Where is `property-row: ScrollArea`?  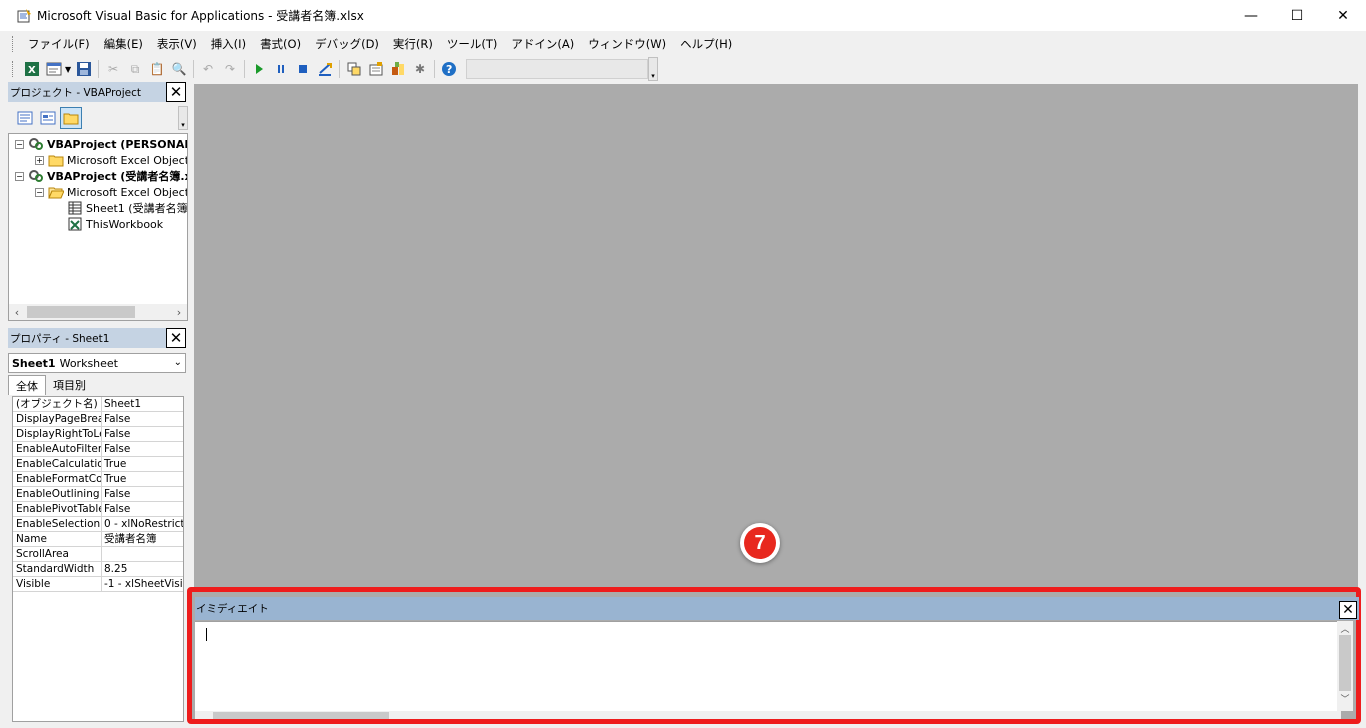 property-row: ScrollArea is located at coordinates (98, 554).